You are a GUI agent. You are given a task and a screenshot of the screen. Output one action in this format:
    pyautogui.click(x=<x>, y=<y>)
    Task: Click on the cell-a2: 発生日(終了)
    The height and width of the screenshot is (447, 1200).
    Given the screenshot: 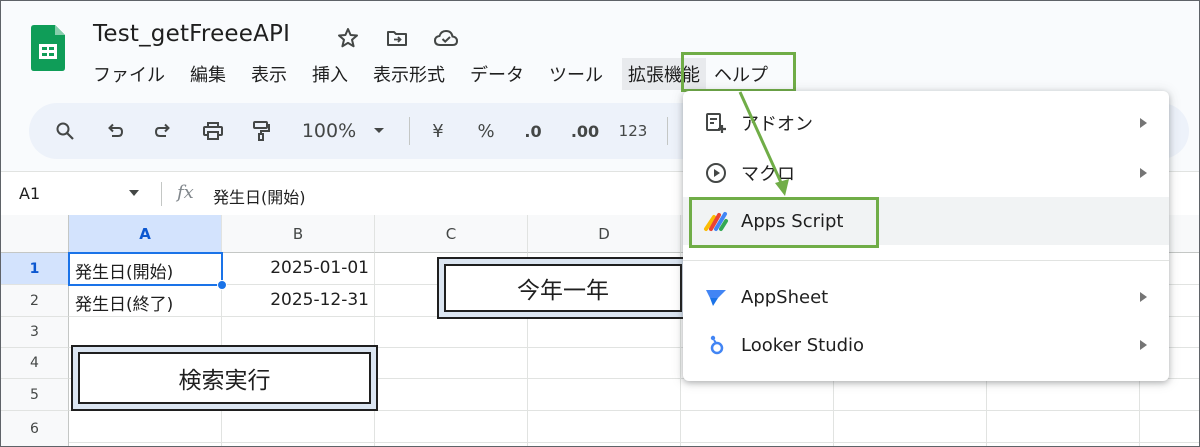 What is the action you would take?
    pyautogui.click(x=124, y=302)
    